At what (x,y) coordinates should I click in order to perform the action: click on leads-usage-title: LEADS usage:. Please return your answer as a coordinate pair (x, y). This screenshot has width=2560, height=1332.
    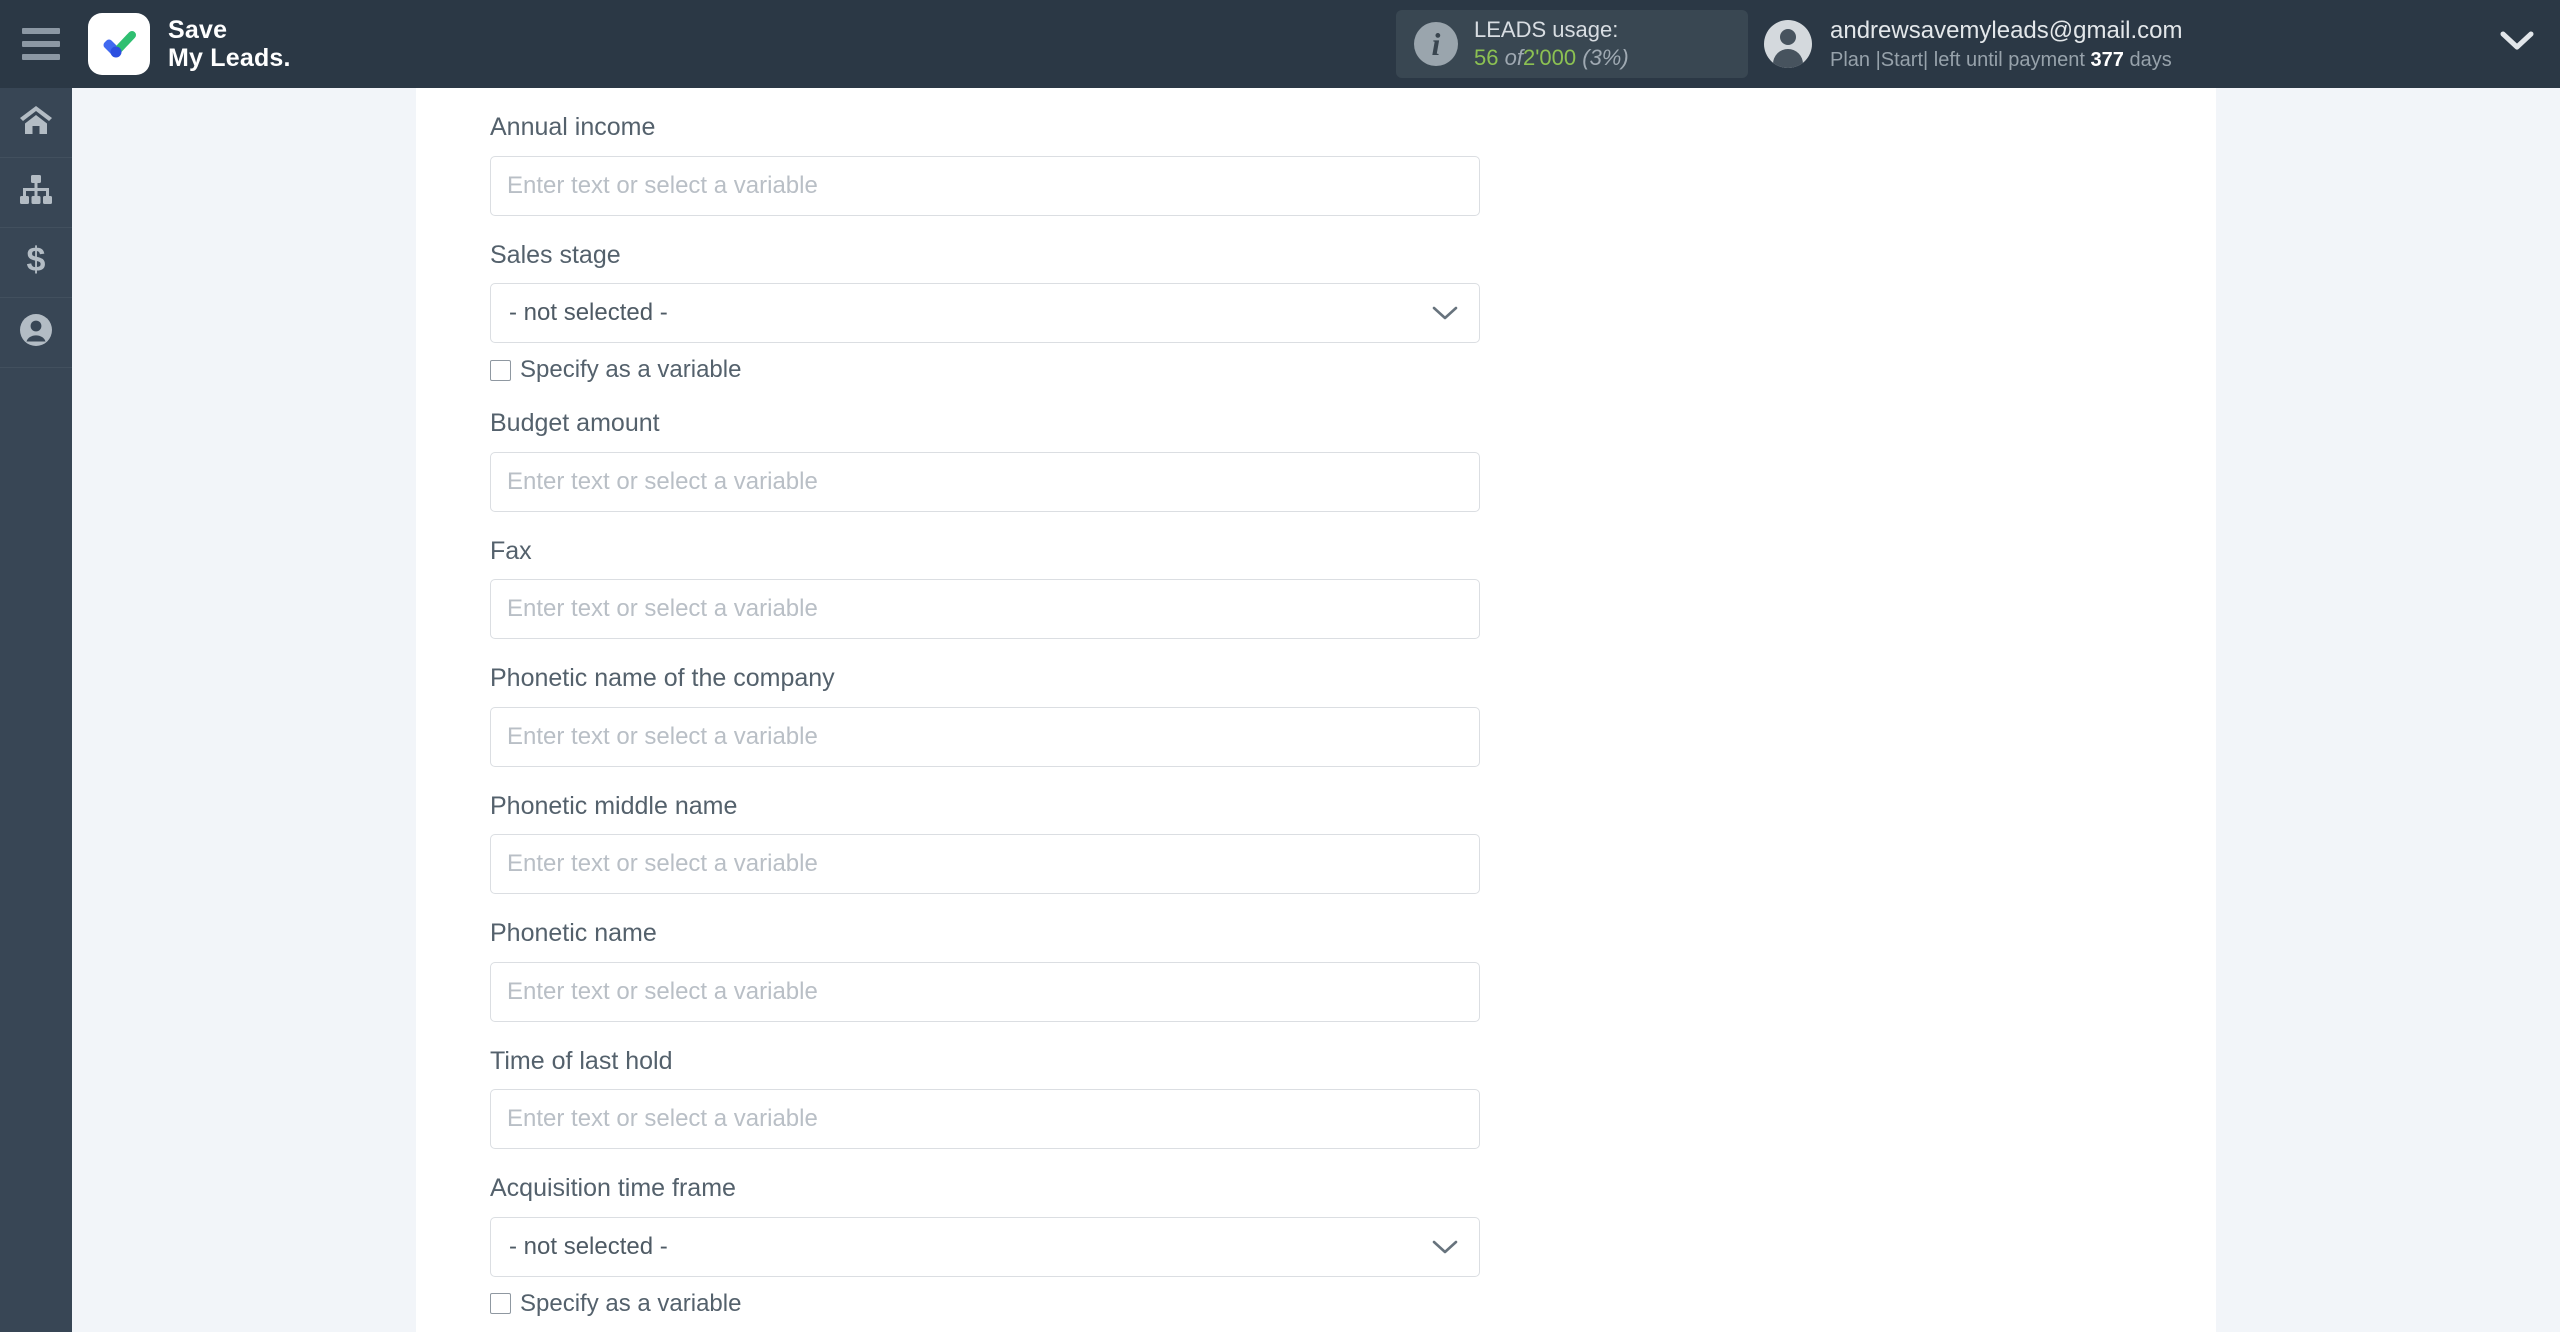
    Looking at the image, I should click on (1546, 29).